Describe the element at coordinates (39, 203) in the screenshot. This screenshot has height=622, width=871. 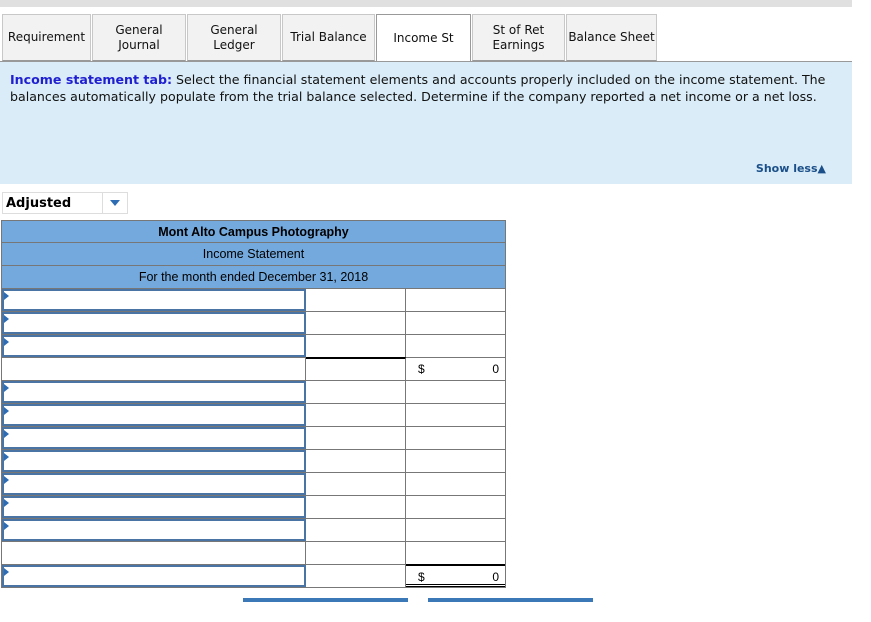
I see `trial-balance-select-value: Adjusted` at that location.